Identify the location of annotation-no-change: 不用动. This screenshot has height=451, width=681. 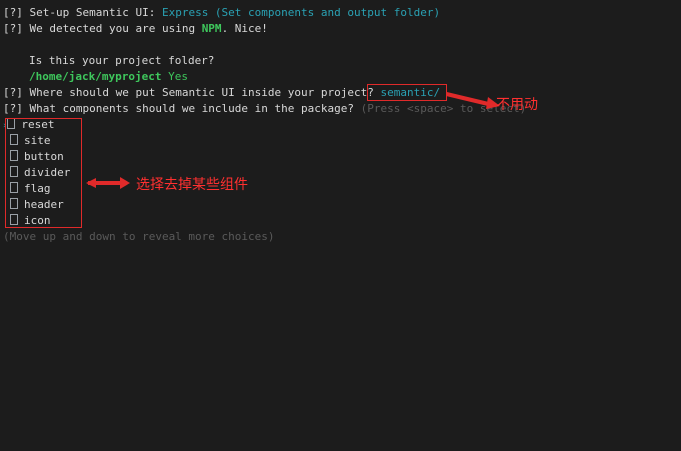
(517, 105).